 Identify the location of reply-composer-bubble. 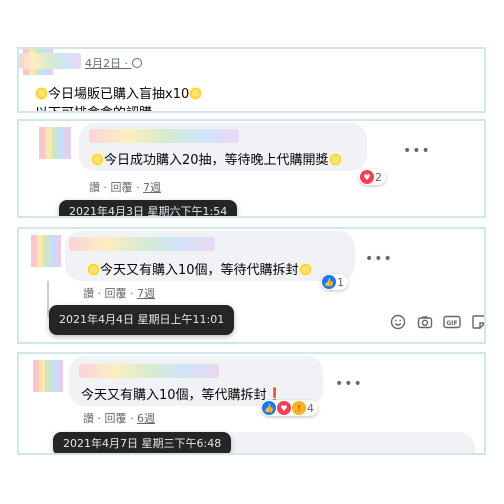
(337, 442).